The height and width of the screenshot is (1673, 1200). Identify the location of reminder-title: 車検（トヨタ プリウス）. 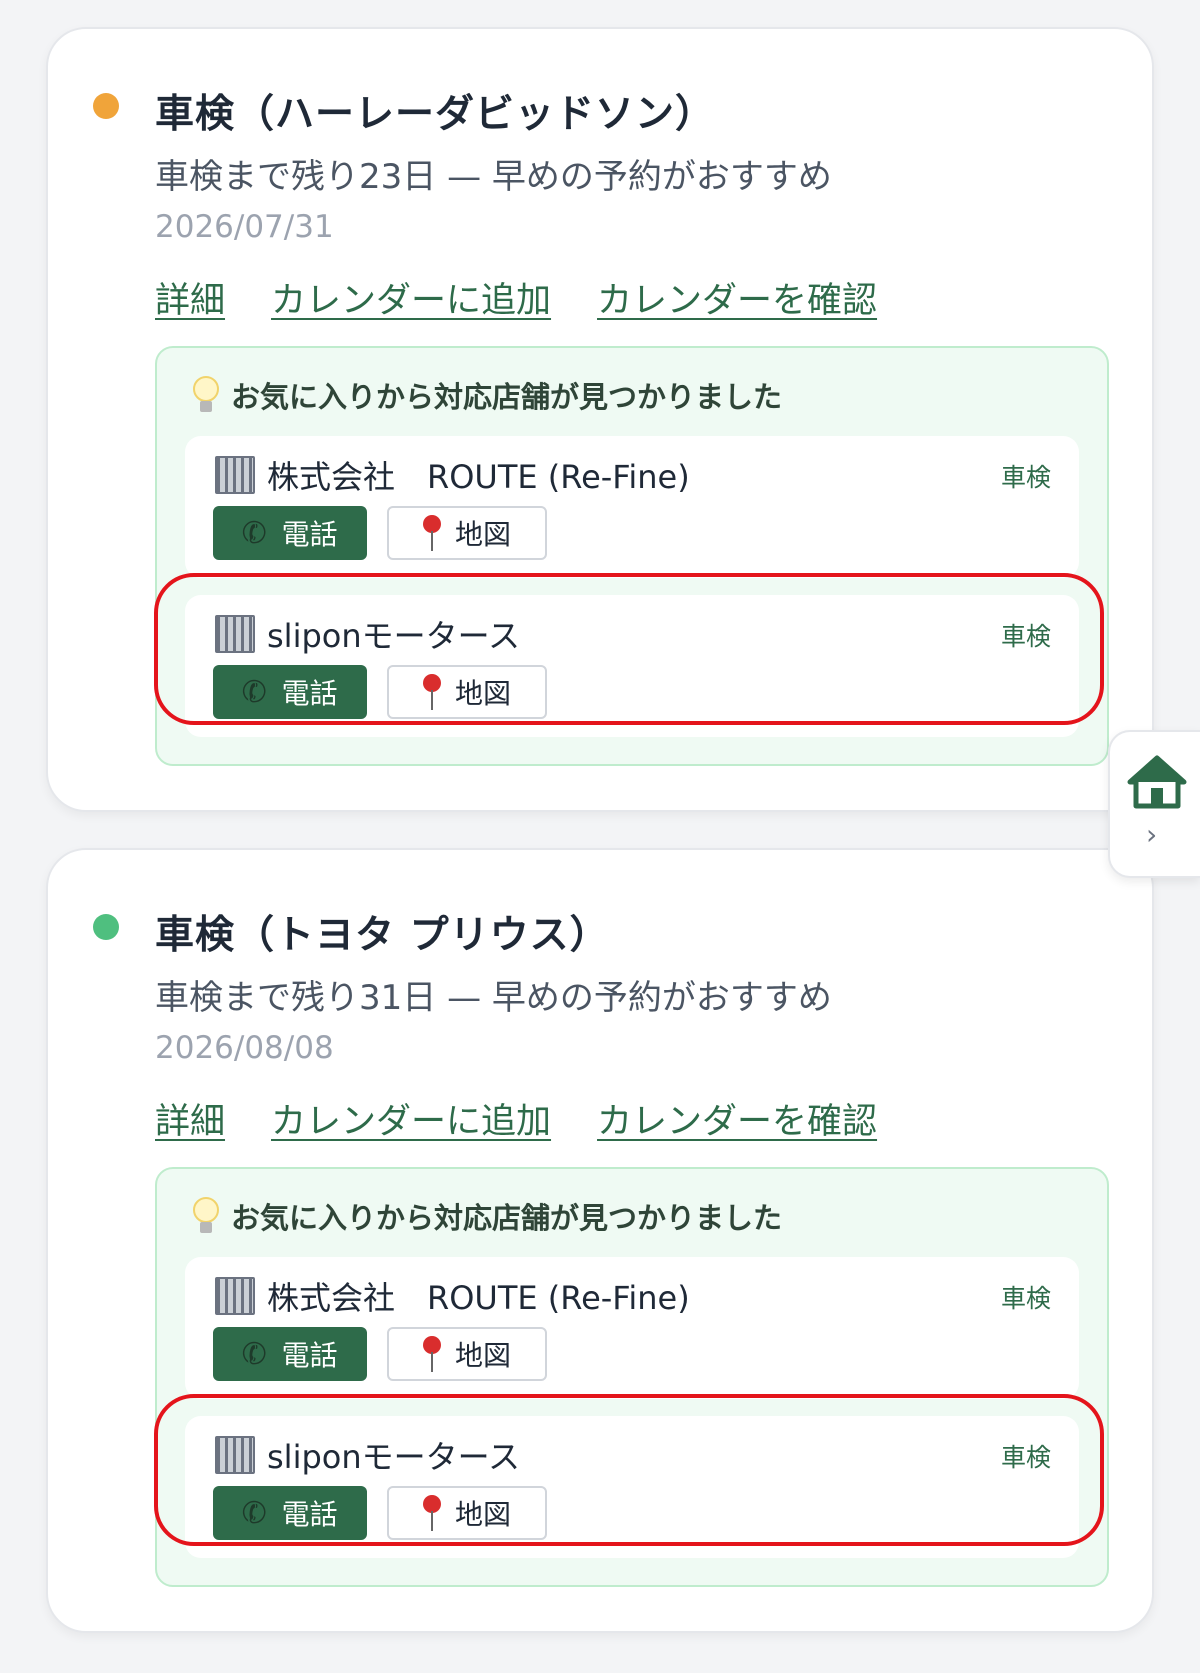
(382, 935).